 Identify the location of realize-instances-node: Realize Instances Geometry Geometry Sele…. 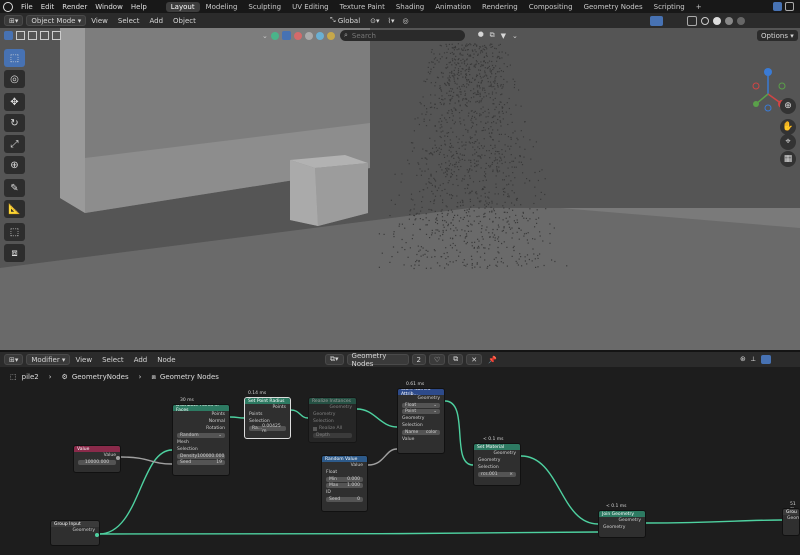
(332, 420).